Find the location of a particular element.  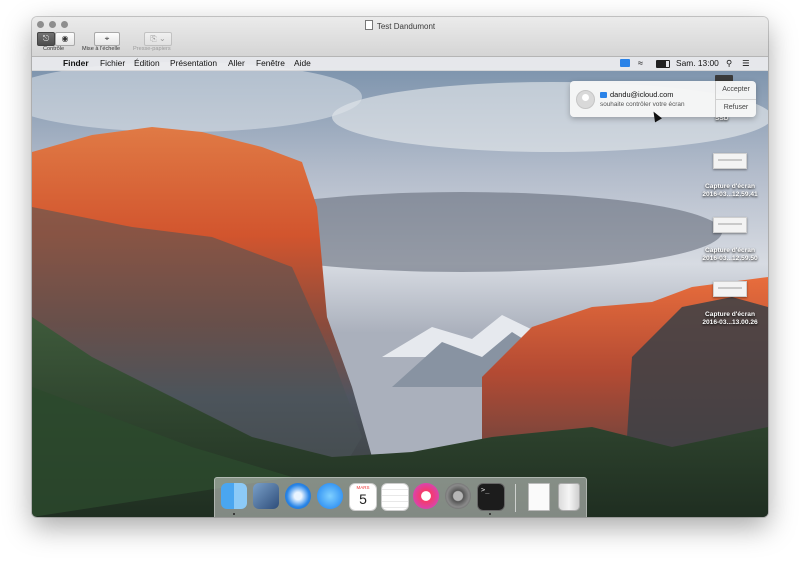

dock: MARS 5 >_ is located at coordinates (400, 497).